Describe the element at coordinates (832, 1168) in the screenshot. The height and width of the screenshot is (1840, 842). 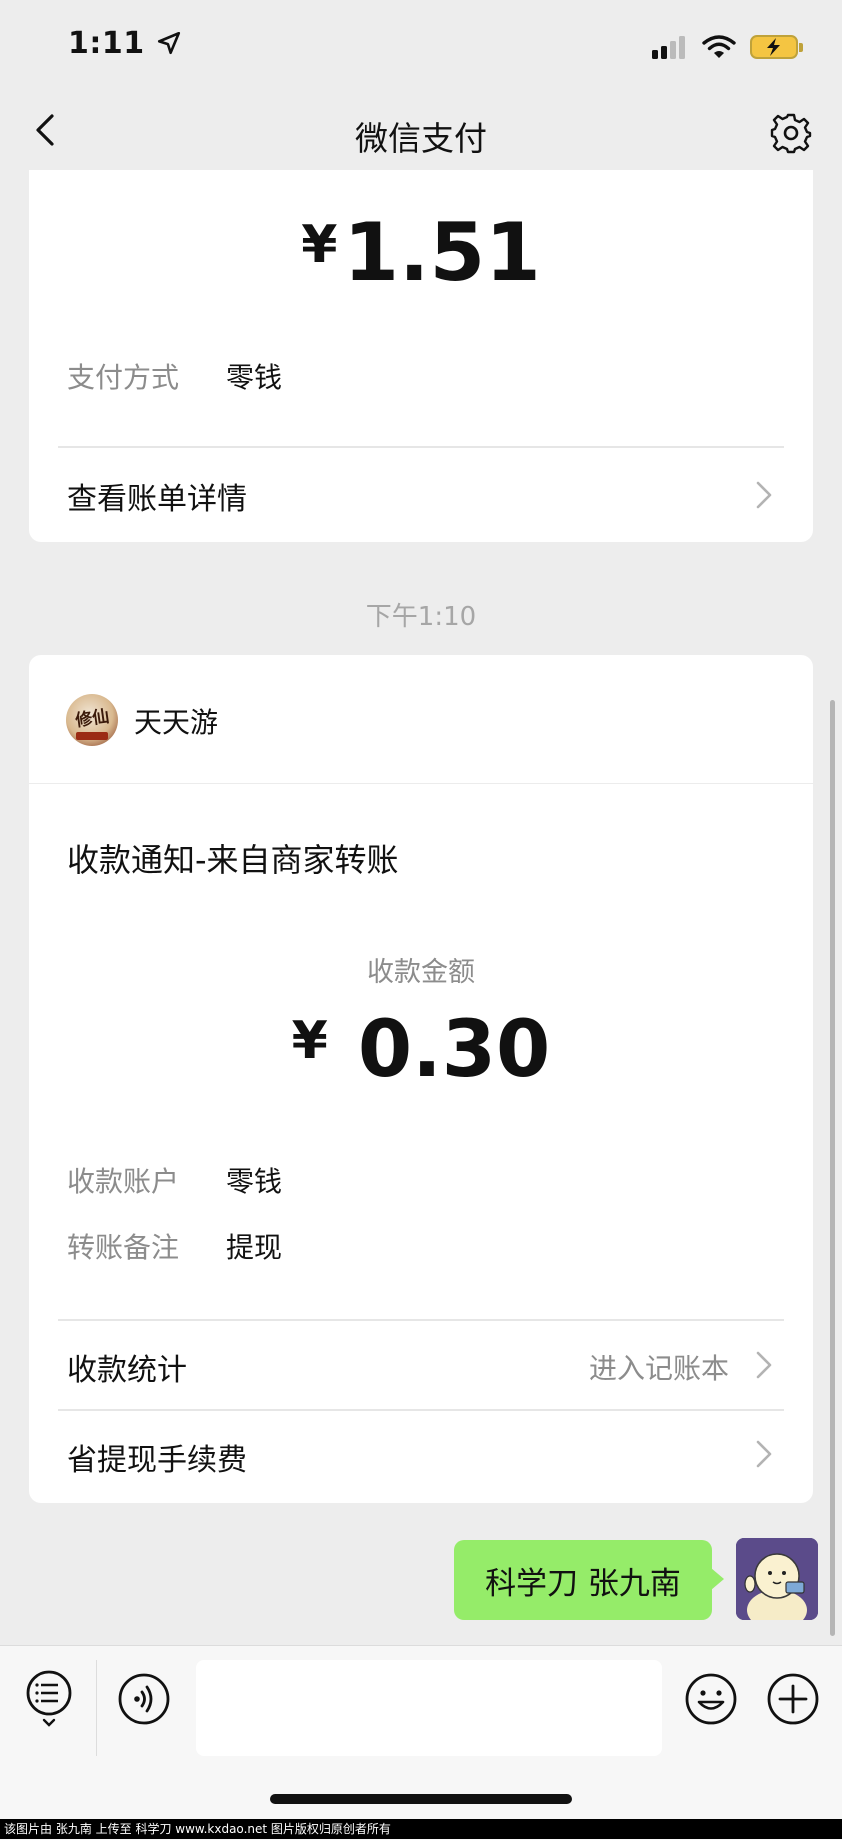
I see `scrollbar` at that location.